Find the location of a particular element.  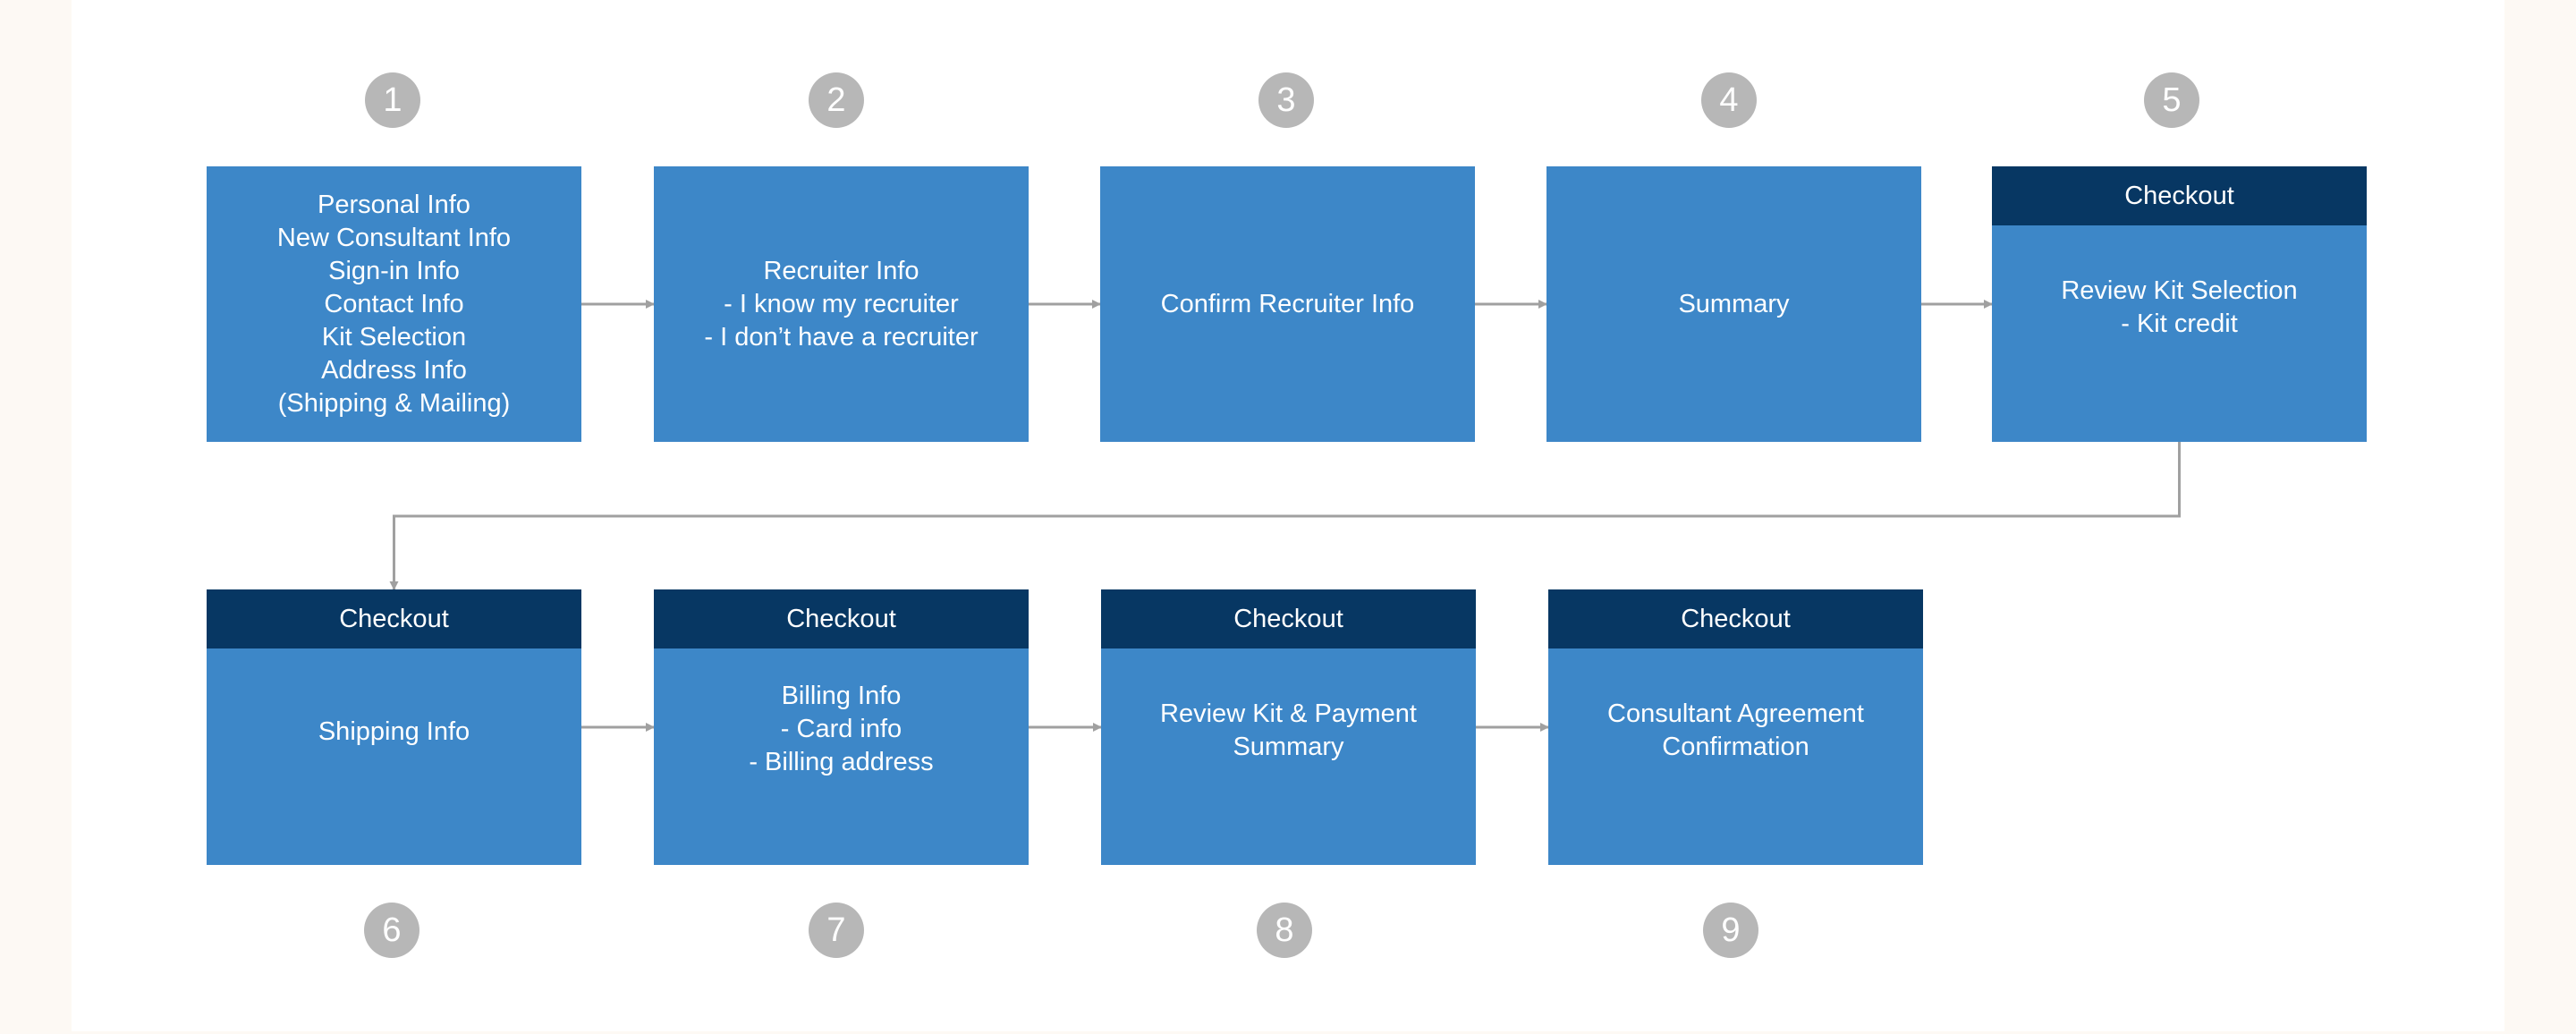

step-line: - I don’t have a recruiter is located at coordinates (841, 337).